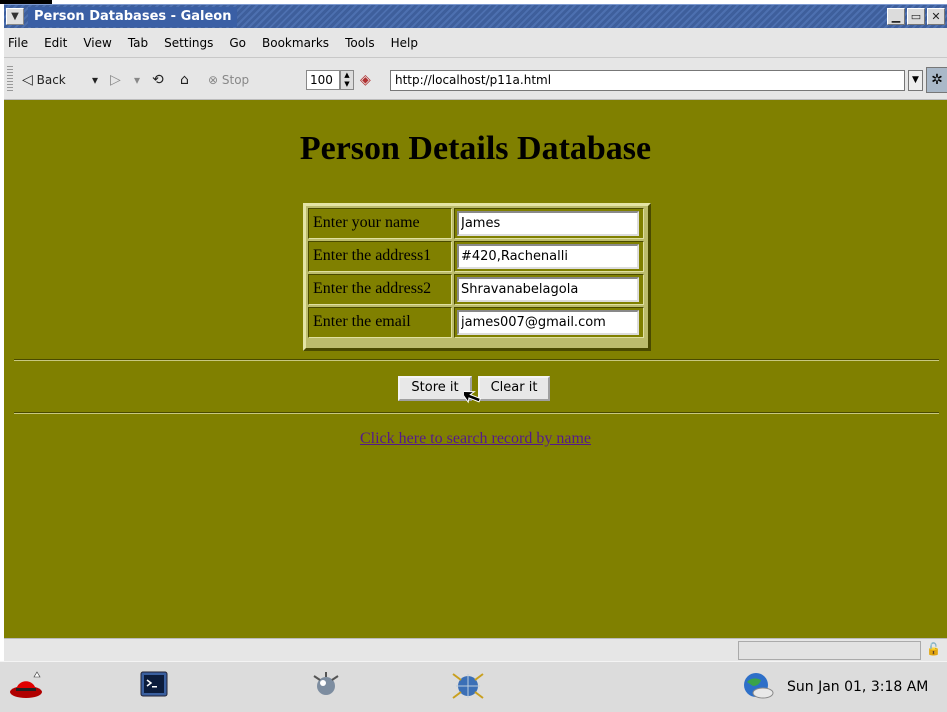  Describe the element at coordinates (758, 687) in the screenshot. I see `globe-icon` at that location.